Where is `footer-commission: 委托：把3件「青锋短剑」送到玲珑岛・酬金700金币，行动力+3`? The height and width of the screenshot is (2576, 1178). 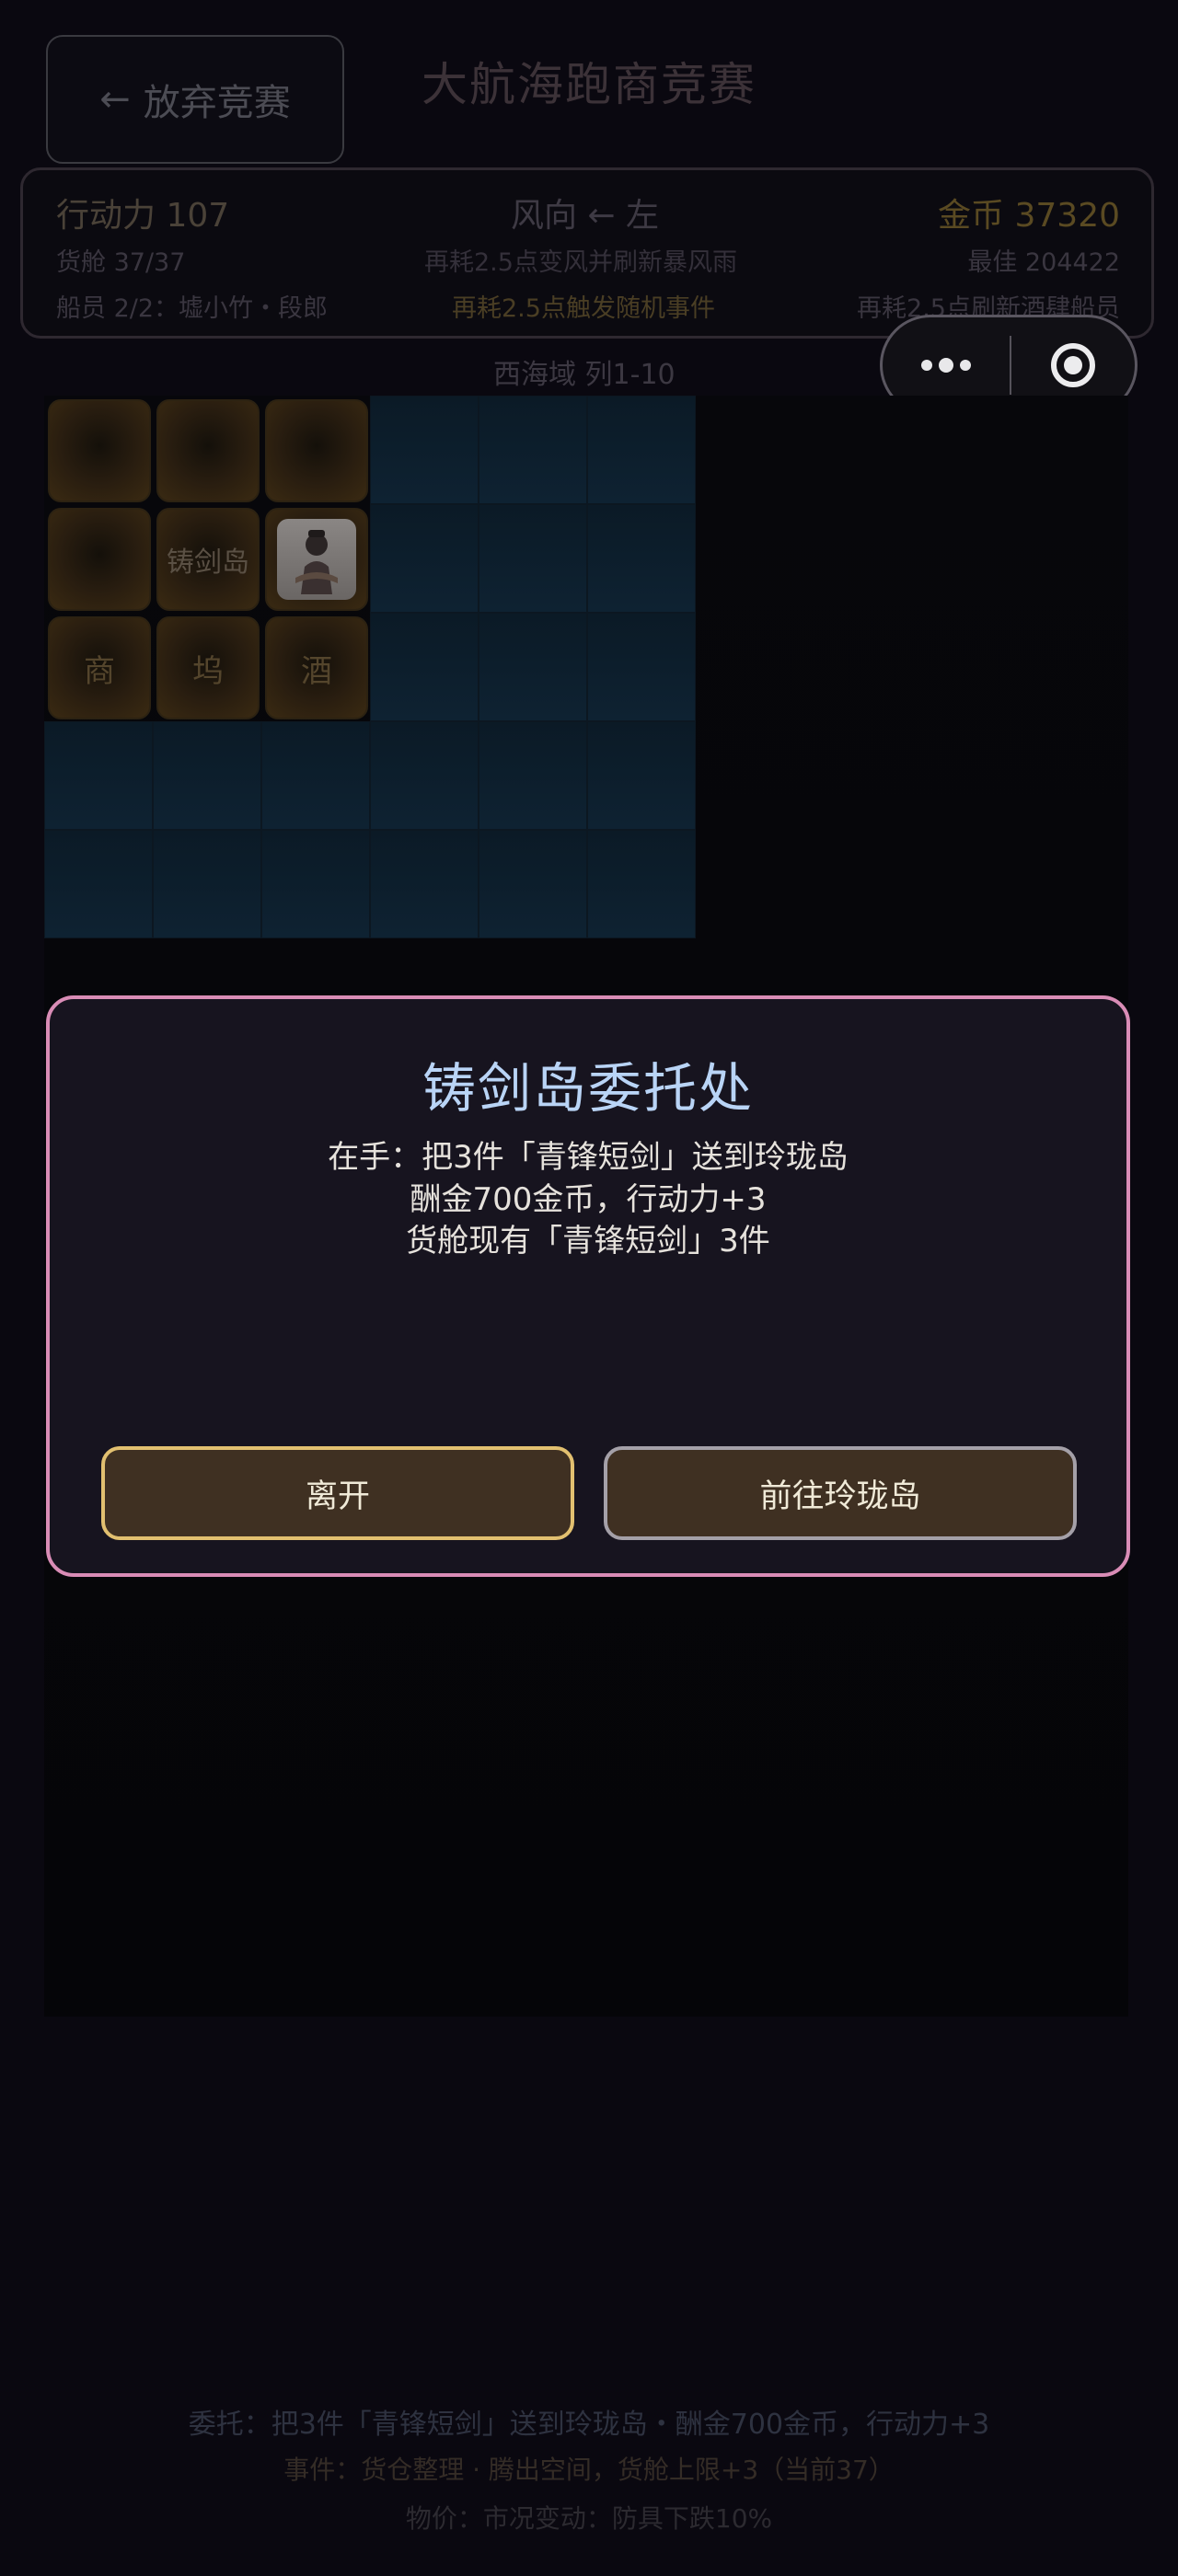
footer-commission: 委托：把3件「青锋短剑」送到玲珑岛・酬金700金币，行动力+3 is located at coordinates (589, 2425).